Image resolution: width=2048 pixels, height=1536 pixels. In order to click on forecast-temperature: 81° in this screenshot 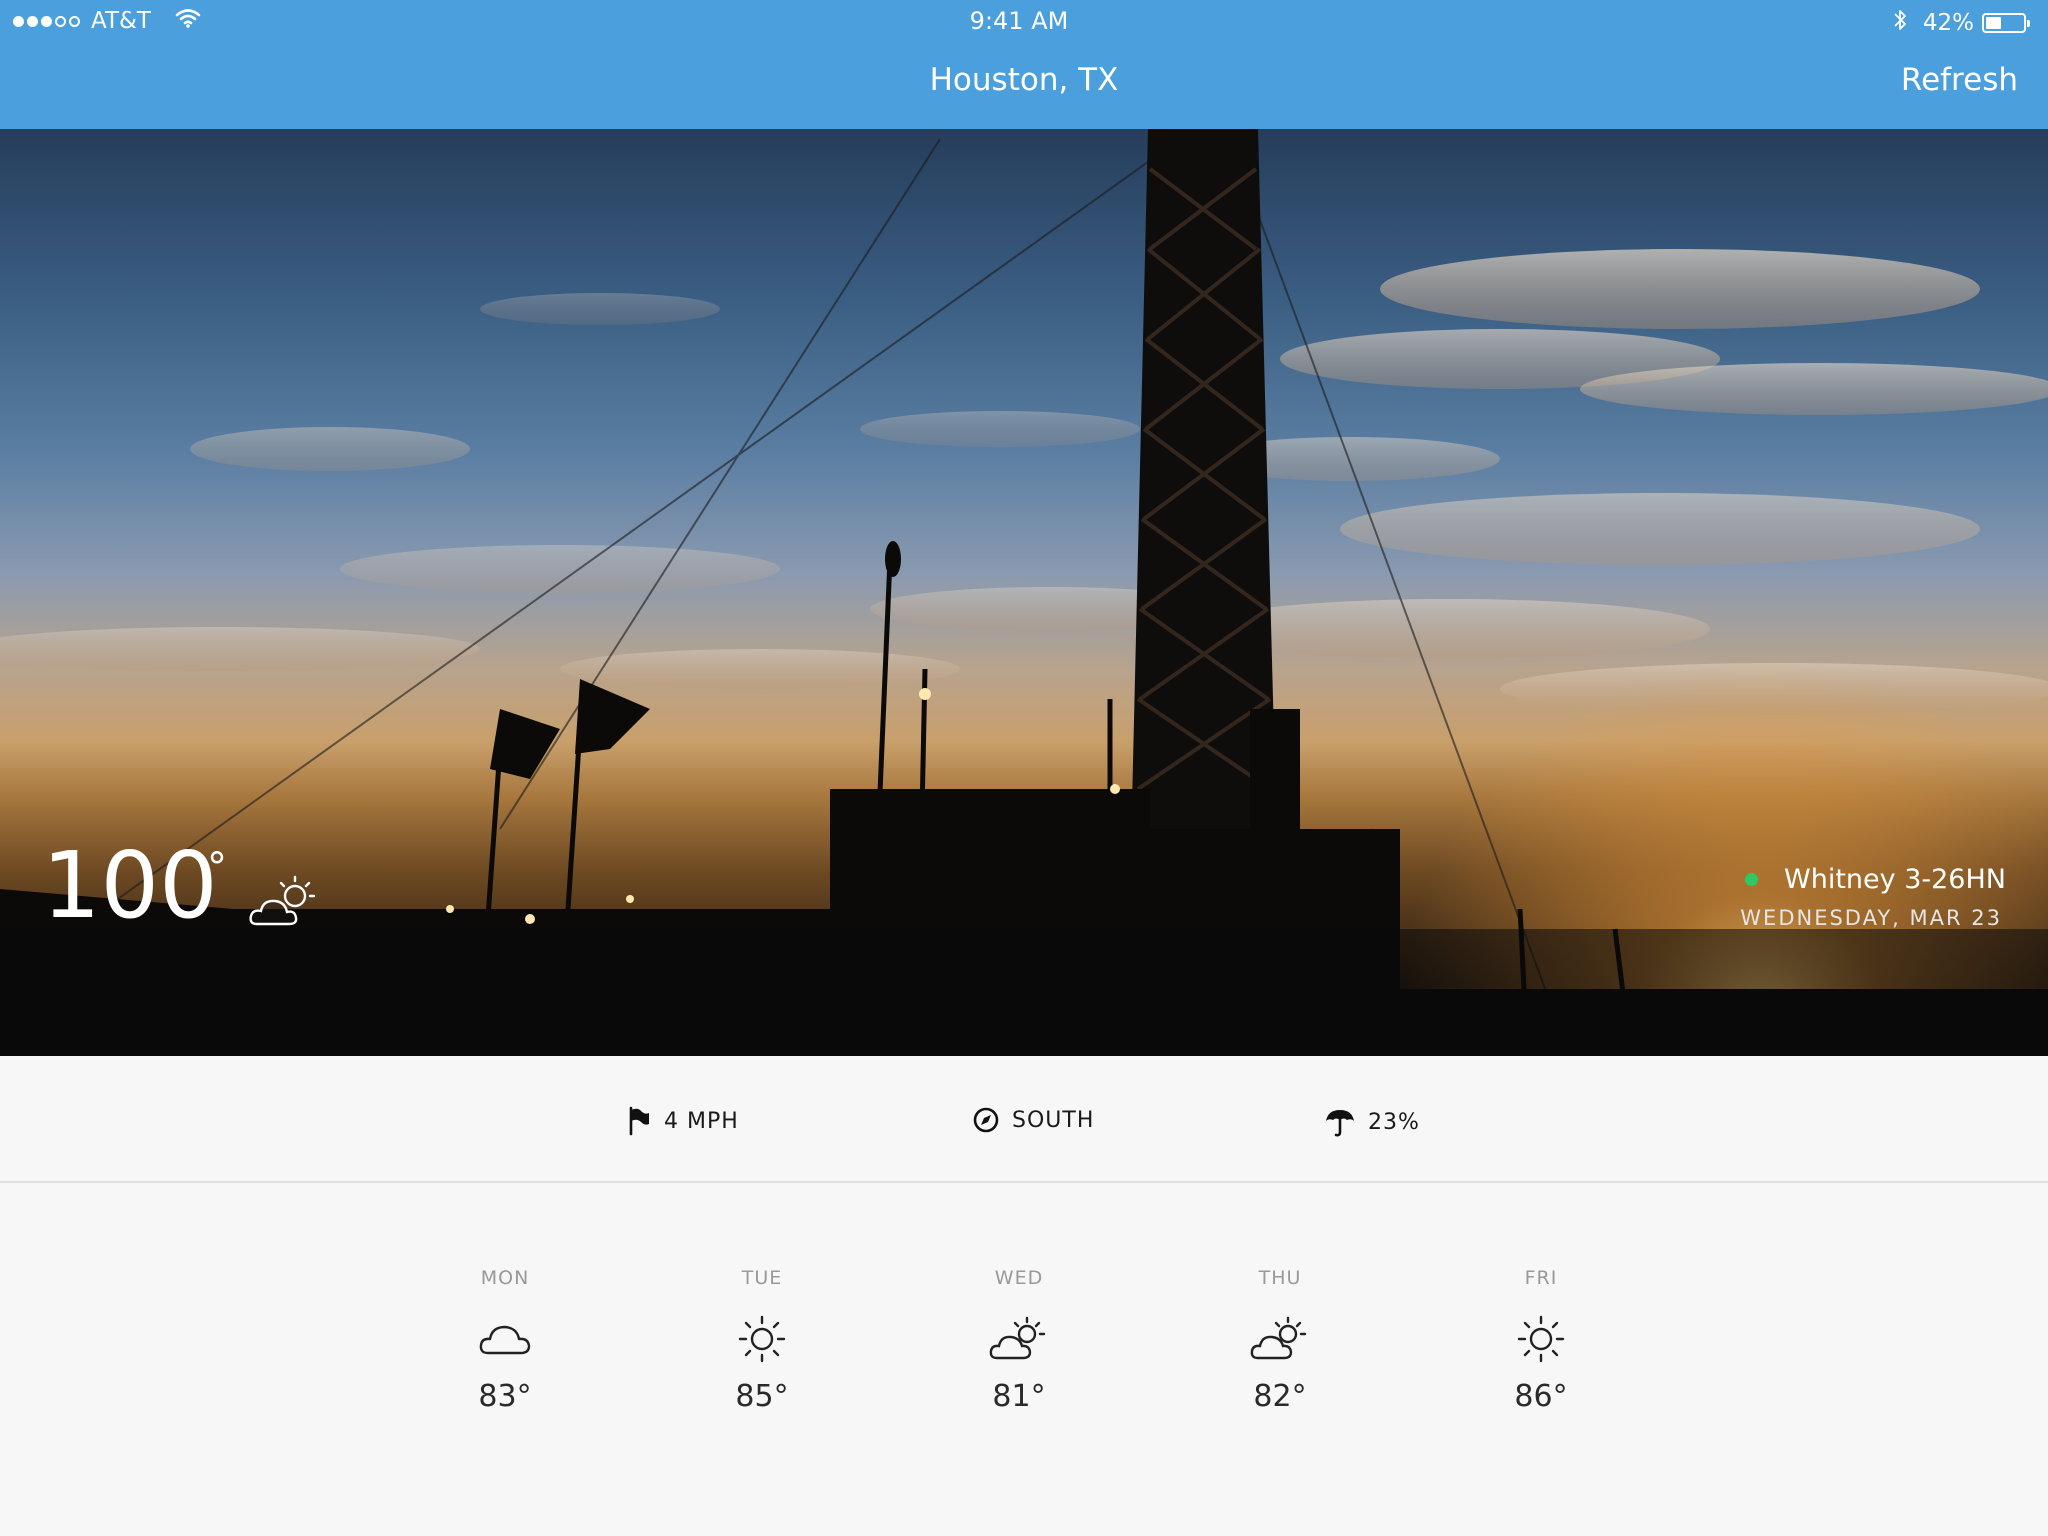, I will do `click(1019, 1396)`.